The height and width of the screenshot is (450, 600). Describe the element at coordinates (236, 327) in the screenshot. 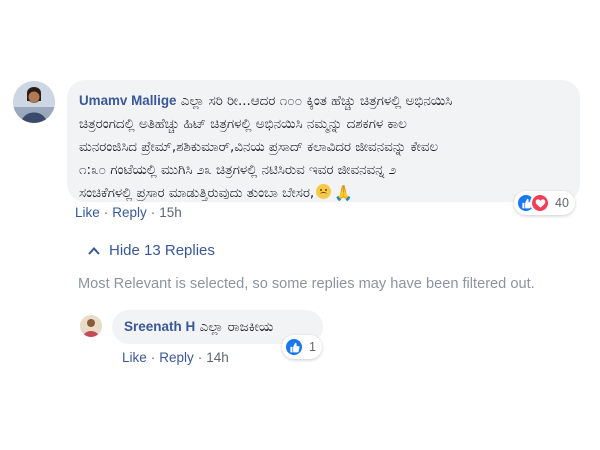

I see `reply-text: ಎಲ್ಲಾ ರಾಜಕೀಯ` at that location.